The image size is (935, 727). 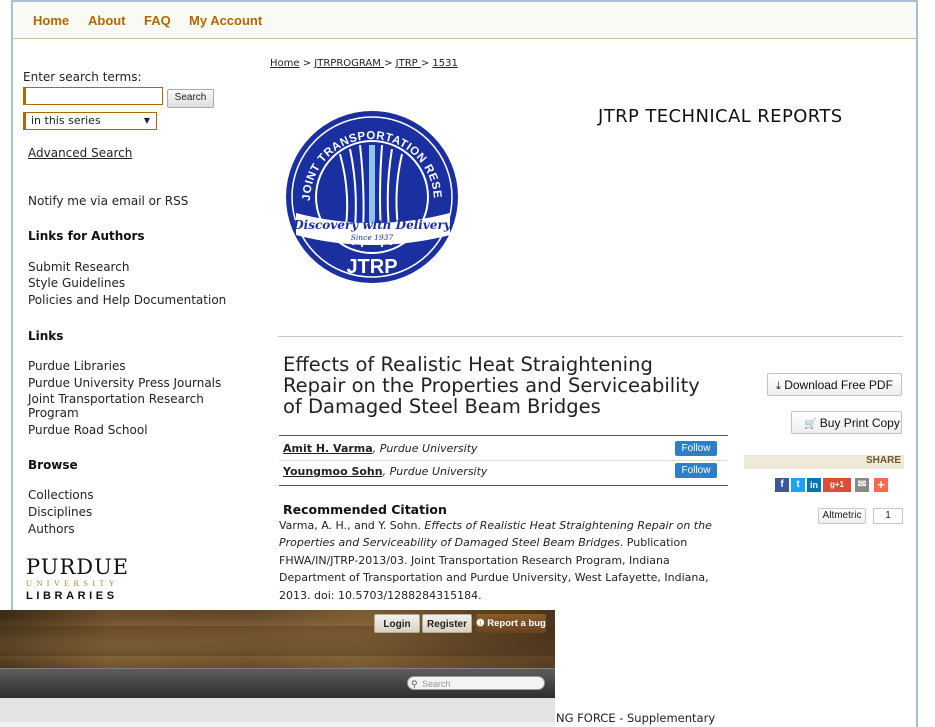 What do you see at coordinates (782, 485) in the screenshot?
I see `facebook-icon: f` at bounding box center [782, 485].